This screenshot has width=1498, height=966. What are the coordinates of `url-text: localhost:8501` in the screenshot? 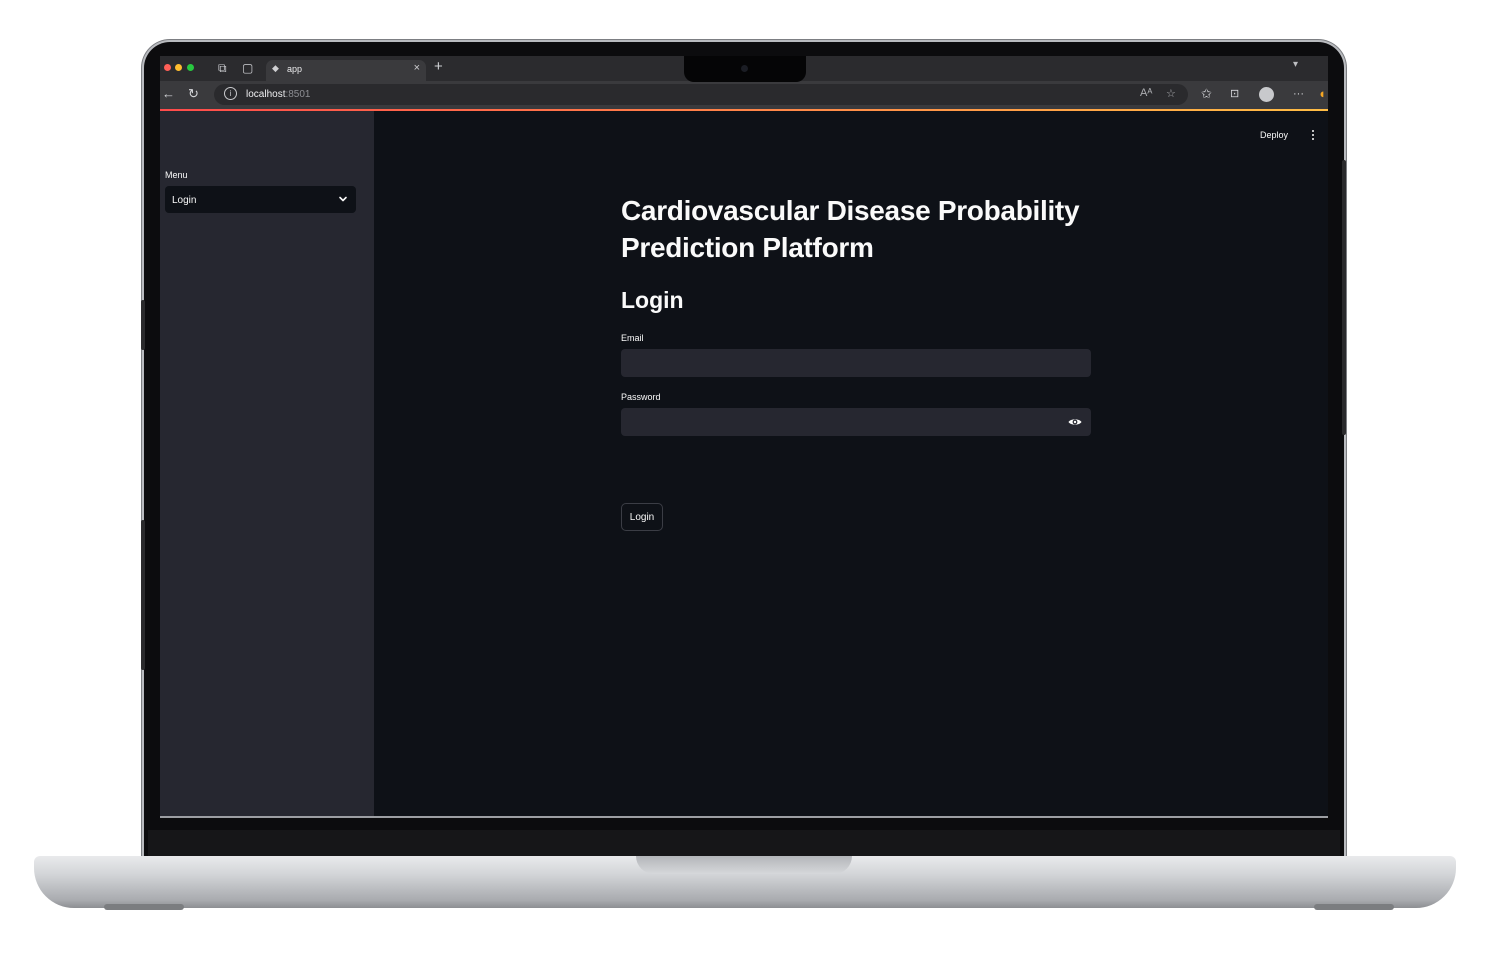 It's located at (278, 94).